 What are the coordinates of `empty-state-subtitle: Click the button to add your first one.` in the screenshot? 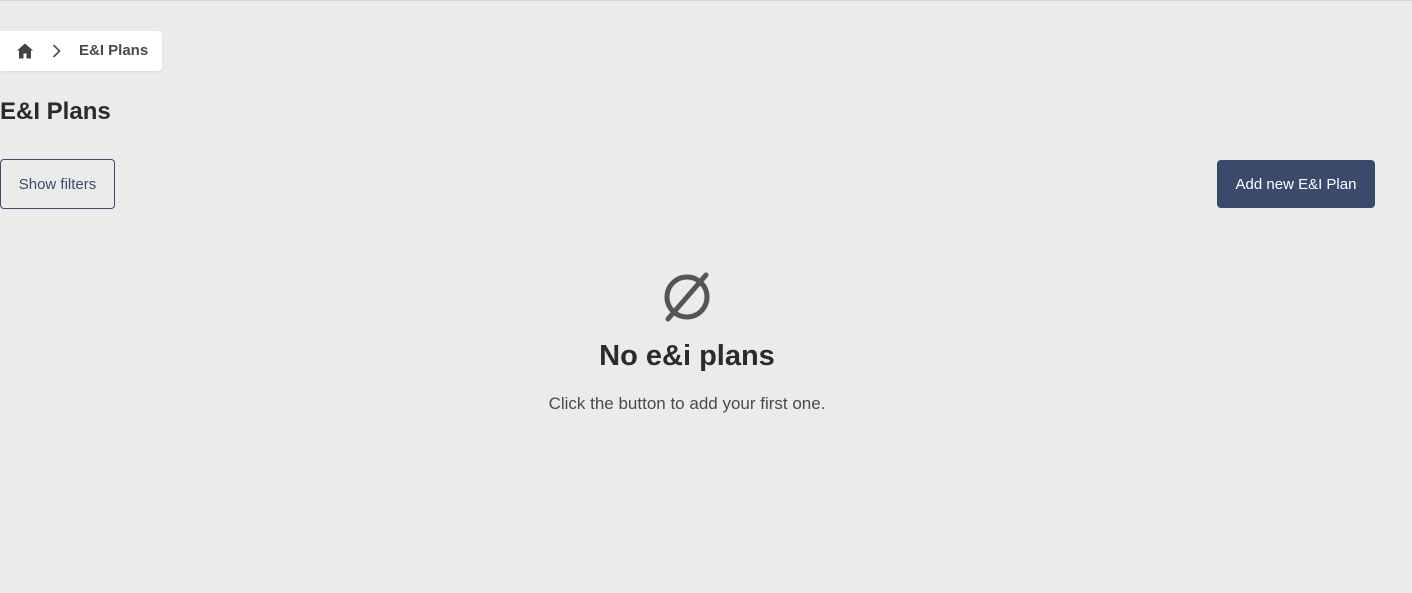 It's located at (687, 403).